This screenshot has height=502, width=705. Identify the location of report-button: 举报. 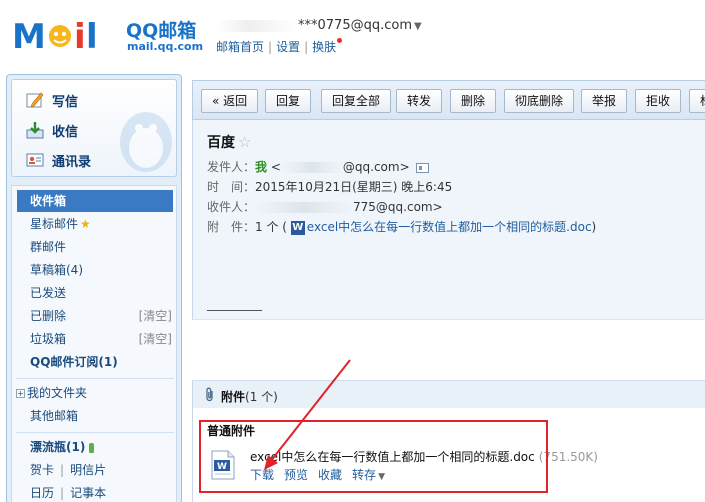
(604, 101).